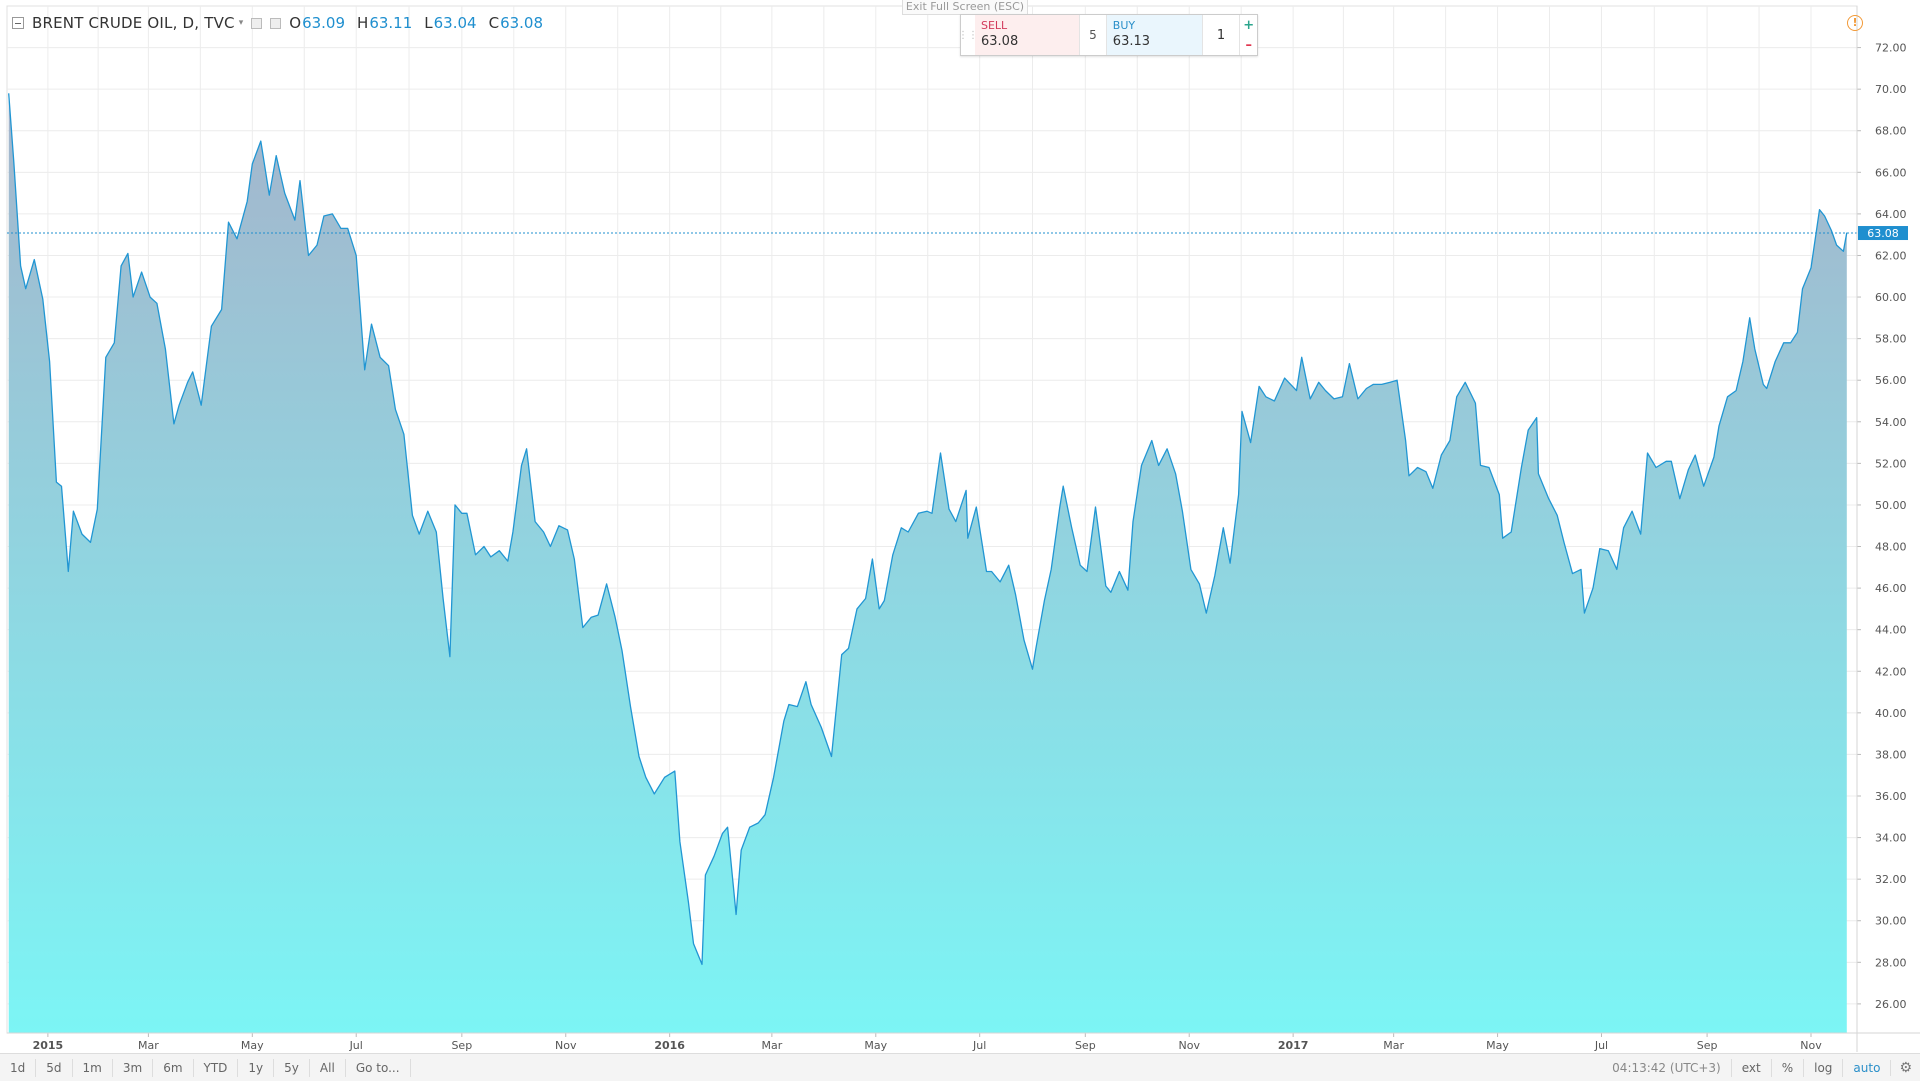 This screenshot has height=1084, width=1920. What do you see at coordinates (1891, 172) in the screenshot?
I see `y-tick-label: 66.00` at bounding box center [1891, 172].